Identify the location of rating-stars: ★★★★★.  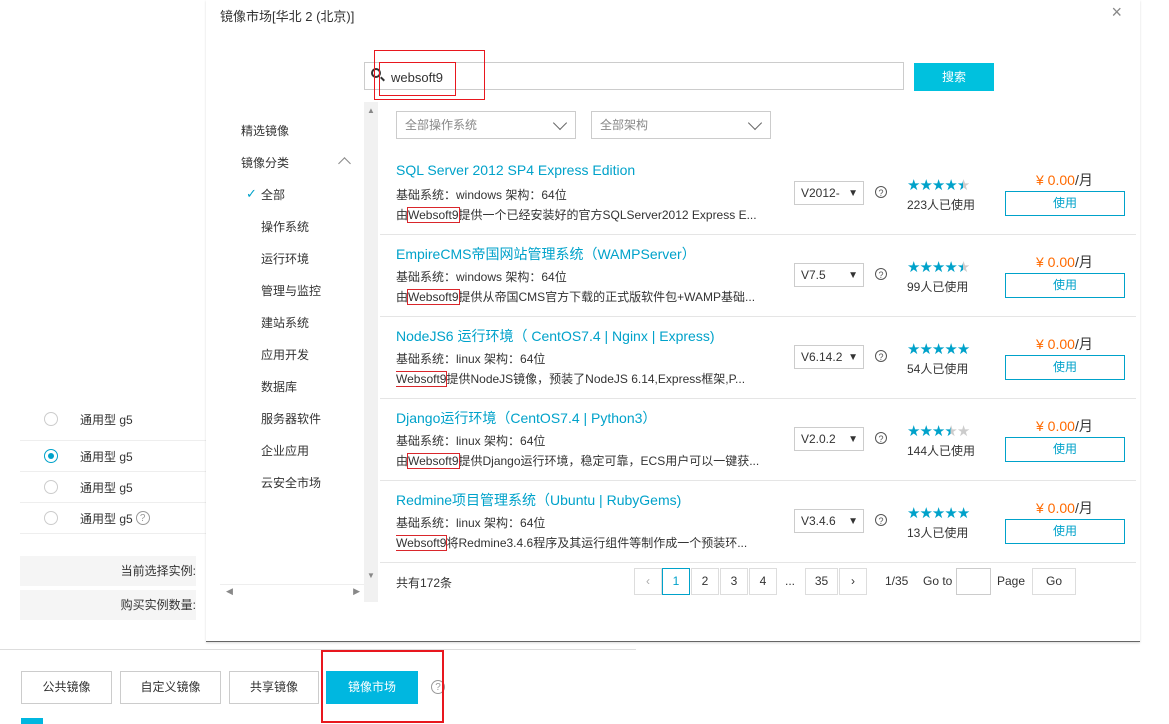
(938, 513).